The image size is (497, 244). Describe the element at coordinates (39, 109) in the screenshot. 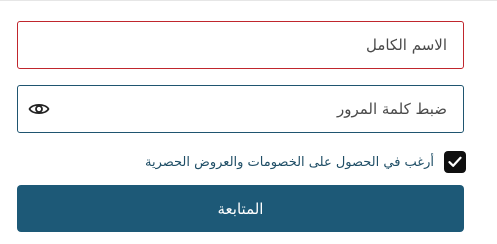

I see `eye-icon` at that location.